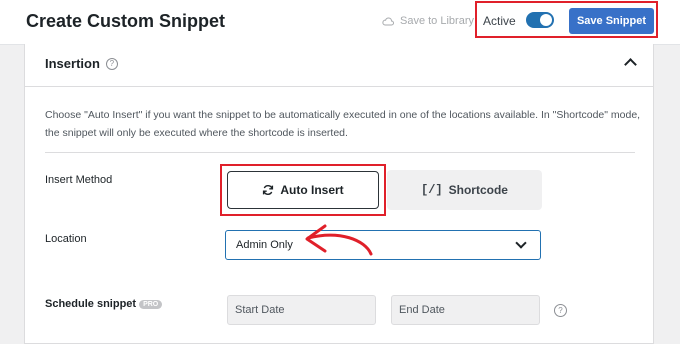 This screenshot has width=680, height=344. I want to click on auto-insert-label: Auto Insert, so click(312, 190).